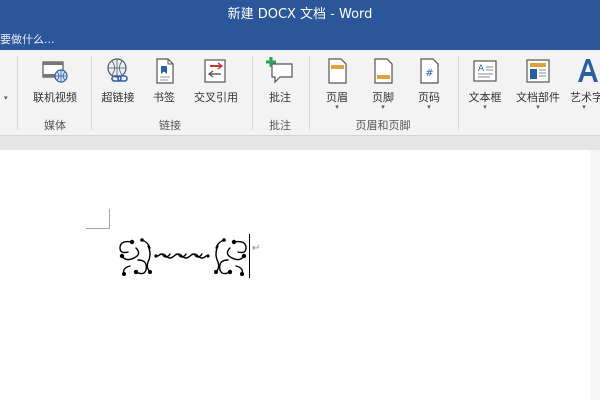  What do you see at coordinates (256, 248) in the screenshot?
I see `paragraph-mark: ↵` at bounding box center [256, 248].